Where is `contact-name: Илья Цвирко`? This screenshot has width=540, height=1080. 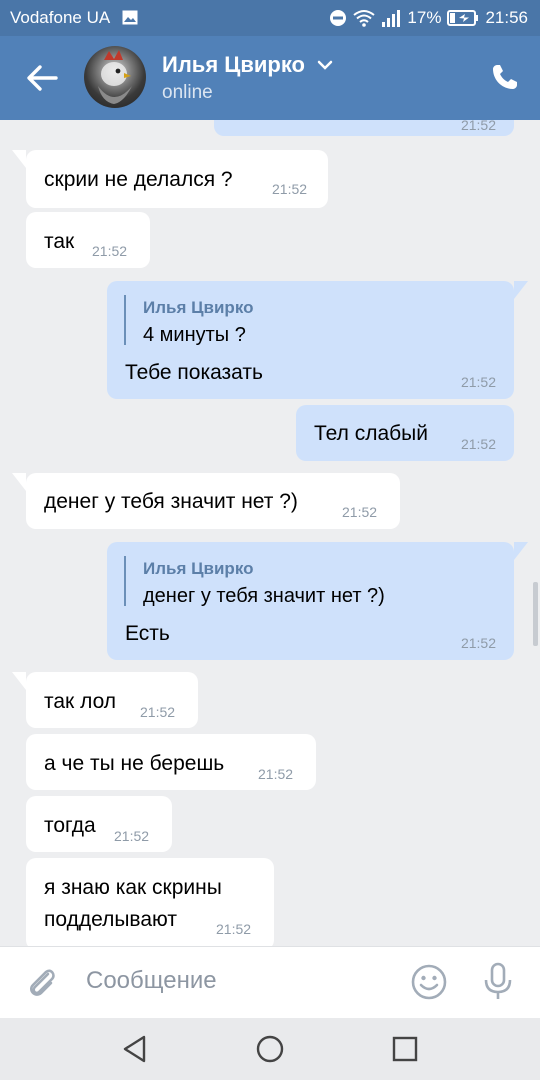
contact-name: Илья Цвирко is located at coordinates (233, 65).